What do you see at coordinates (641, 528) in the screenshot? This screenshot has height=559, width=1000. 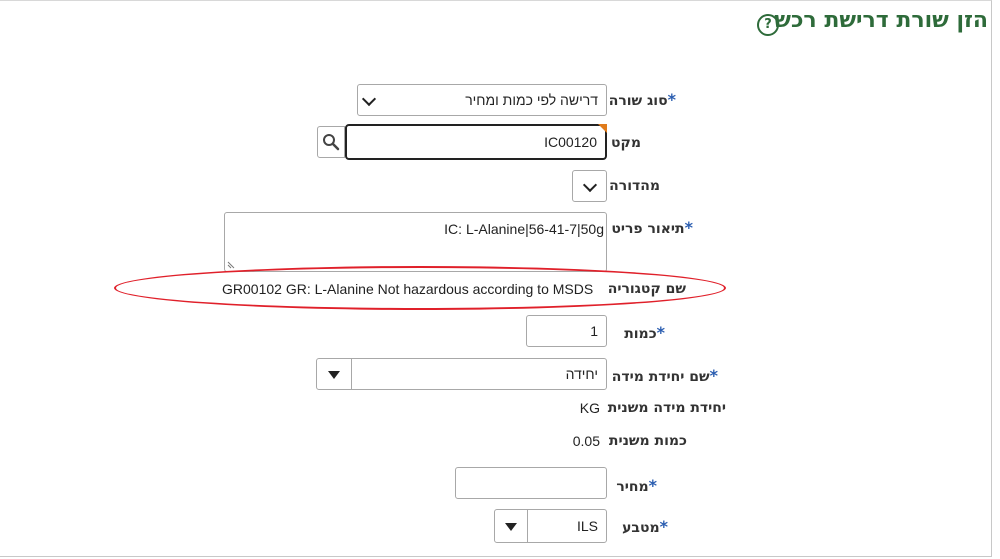 I see `currency-label-text: מטבע` at bounding box center [641, 528].